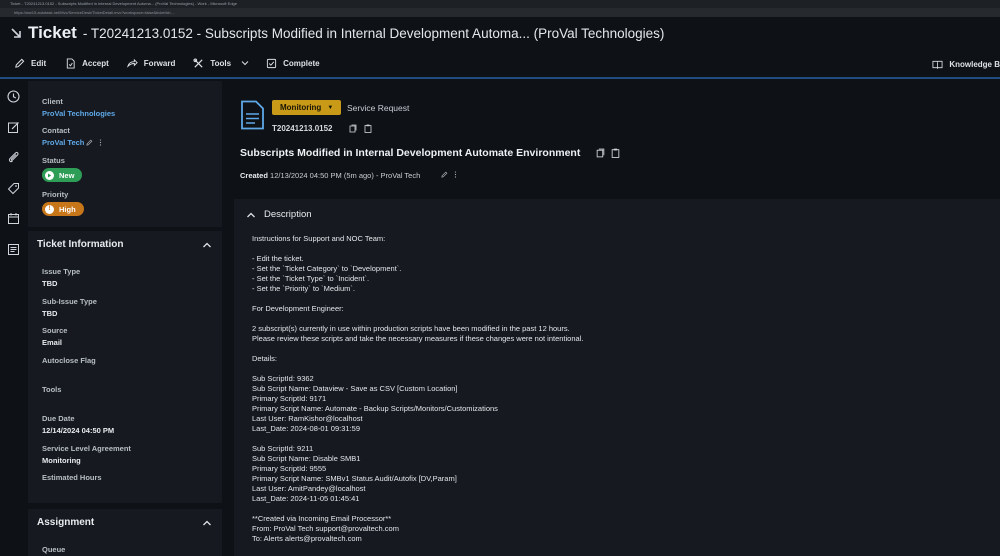  Describe the element at coordinates (125, 546) in the screenshot. I see `assignment-block: Queue` at that location.